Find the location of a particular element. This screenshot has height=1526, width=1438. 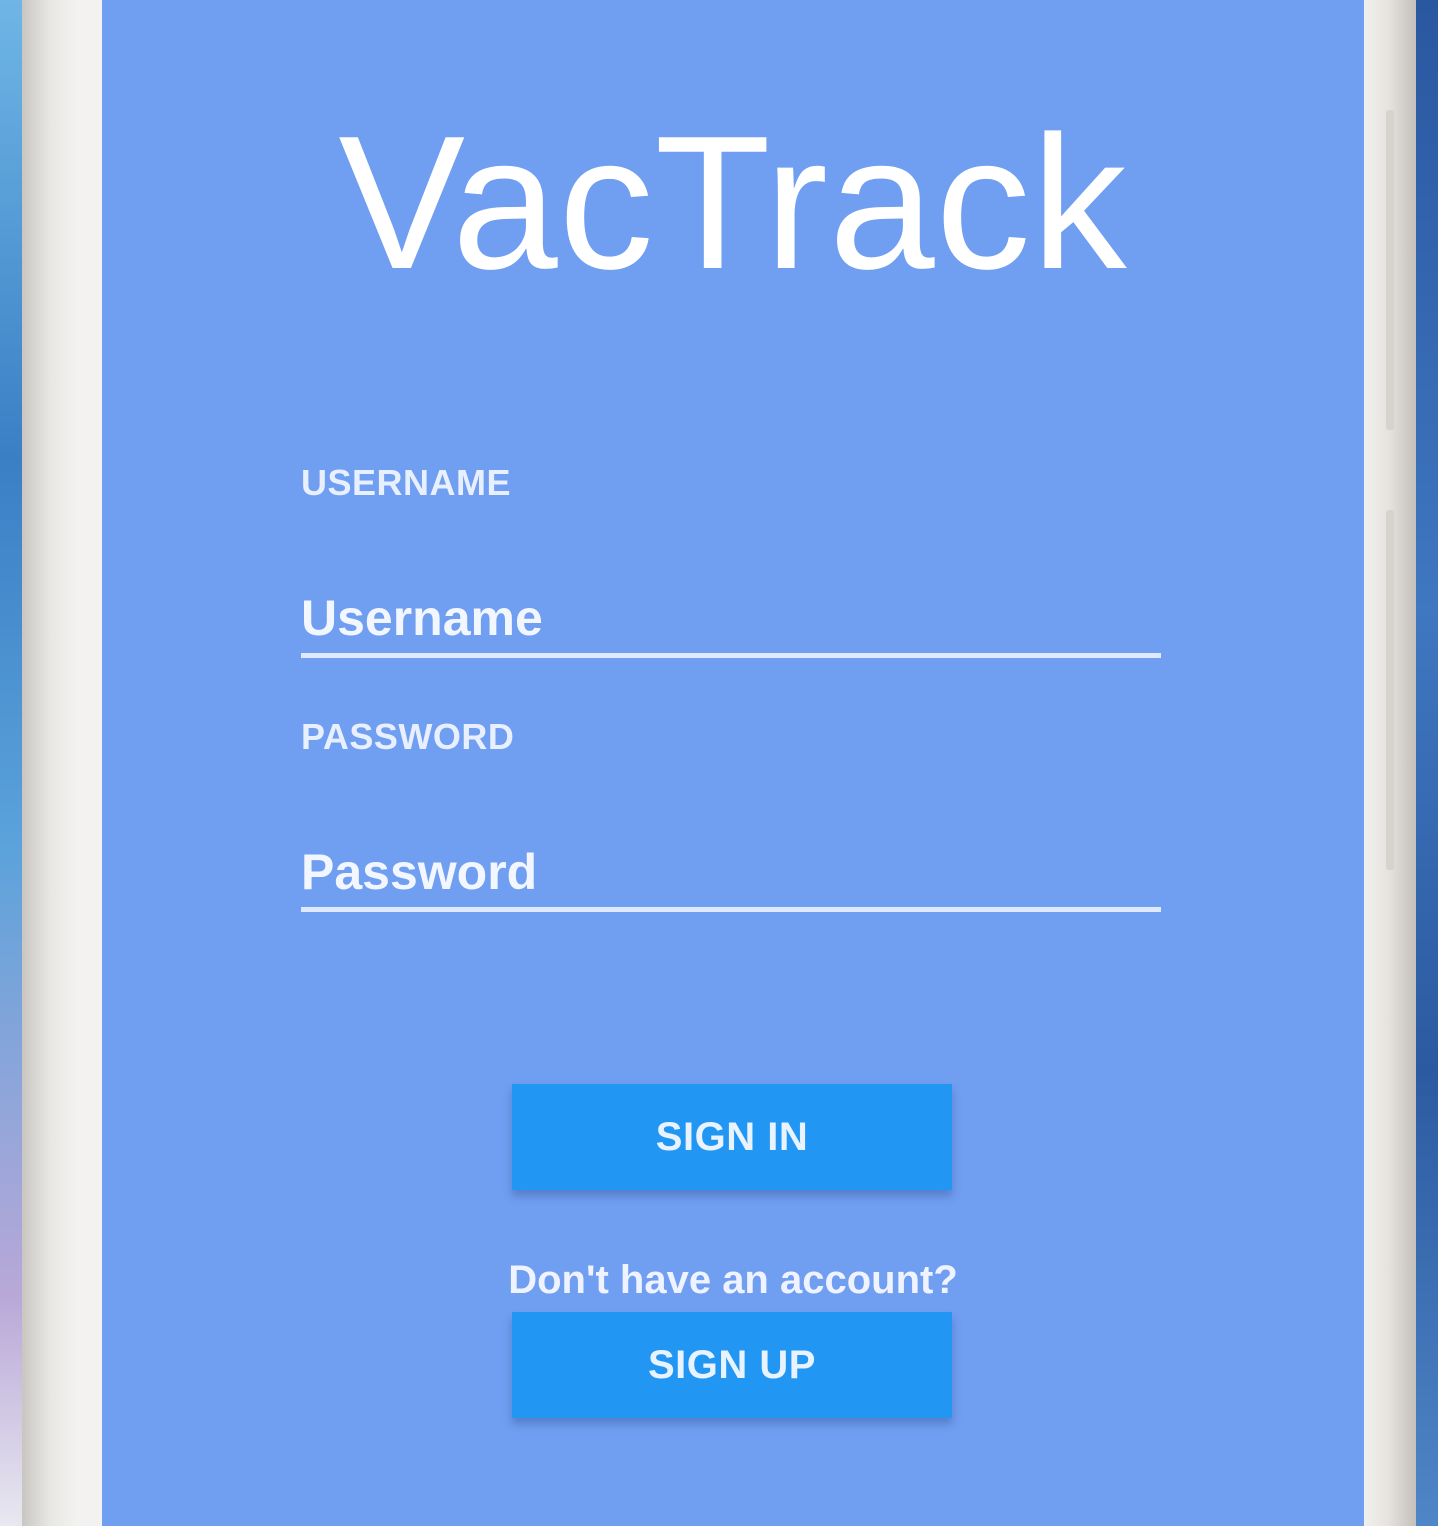

sign-up-button: SIGN UP is located at coordinates (732, 1365).